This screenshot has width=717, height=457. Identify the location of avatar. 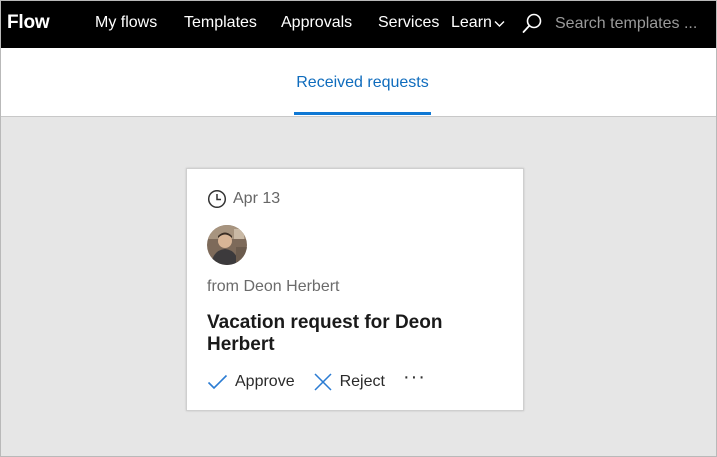
(227, 245).